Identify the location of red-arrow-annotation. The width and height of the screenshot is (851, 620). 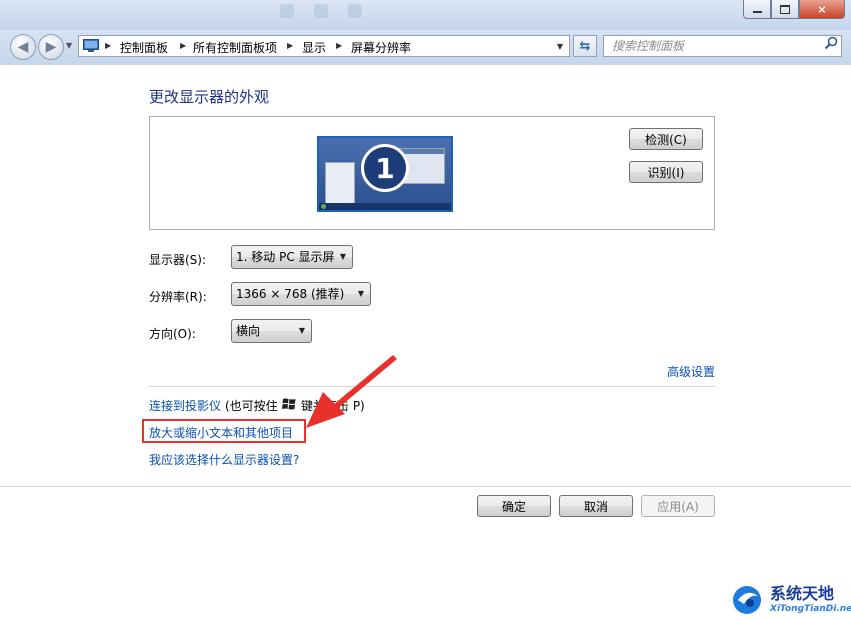
(351, 391).